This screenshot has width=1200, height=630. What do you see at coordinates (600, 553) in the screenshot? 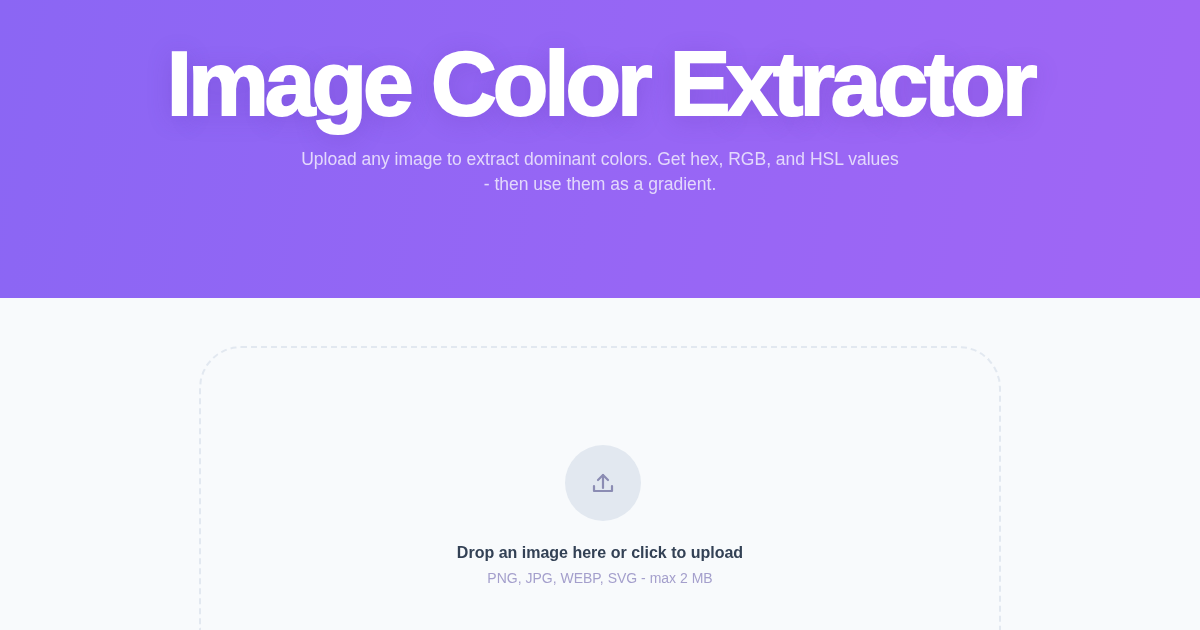
I see `upload-prompt: Drop an image here or click to upload` at bounding box center [600, 553].